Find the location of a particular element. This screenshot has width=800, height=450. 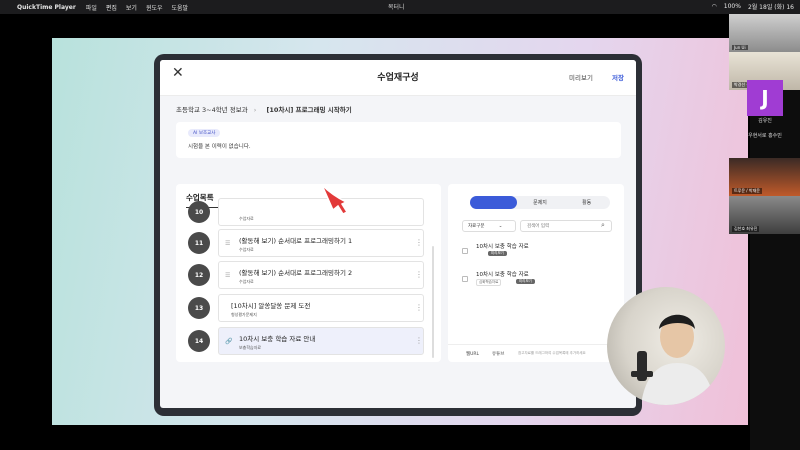

battery-label: 100% is located at coordinates (732, 6).